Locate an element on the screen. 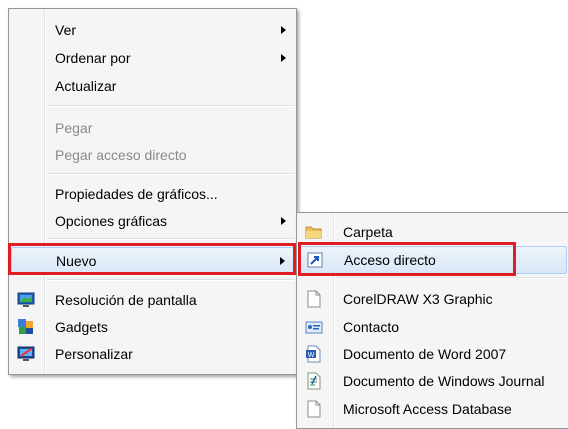 The height and width of the screenshot is (429, 568). menu-item-label: Microsoft Access Database is located at coordinates (427, 409).